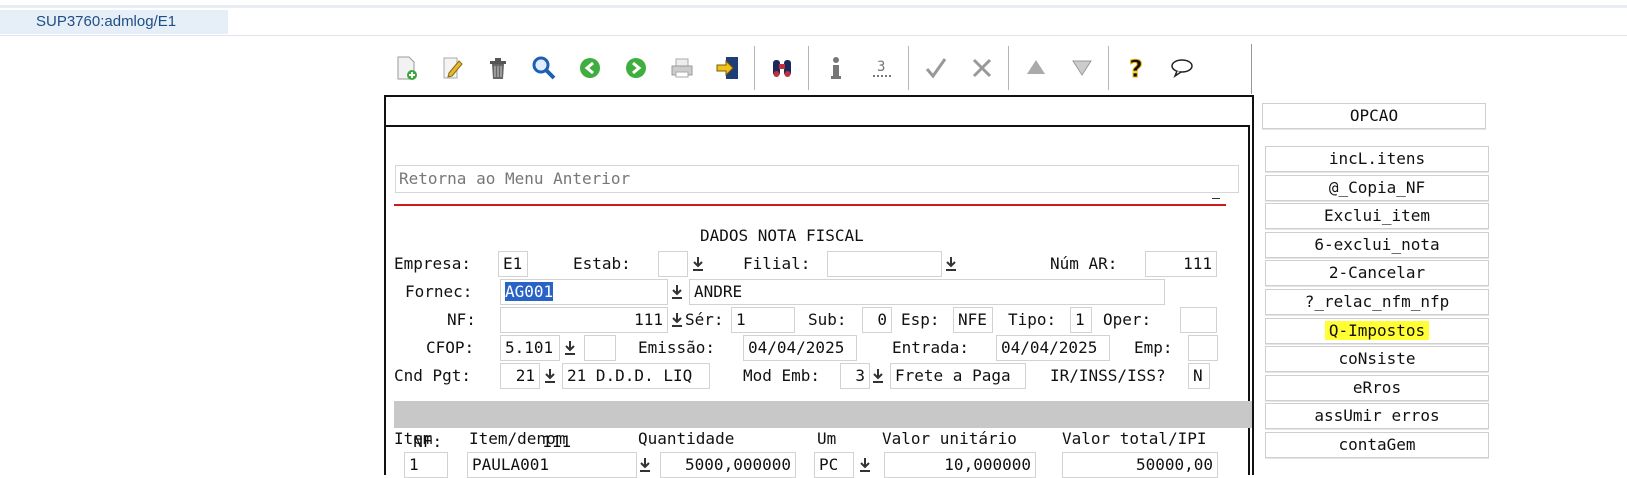 Image resolution: width=1627 pixels, height=478 pixels. I want to click on col-valor-unitario: Valor unitário, so click(949, 438).